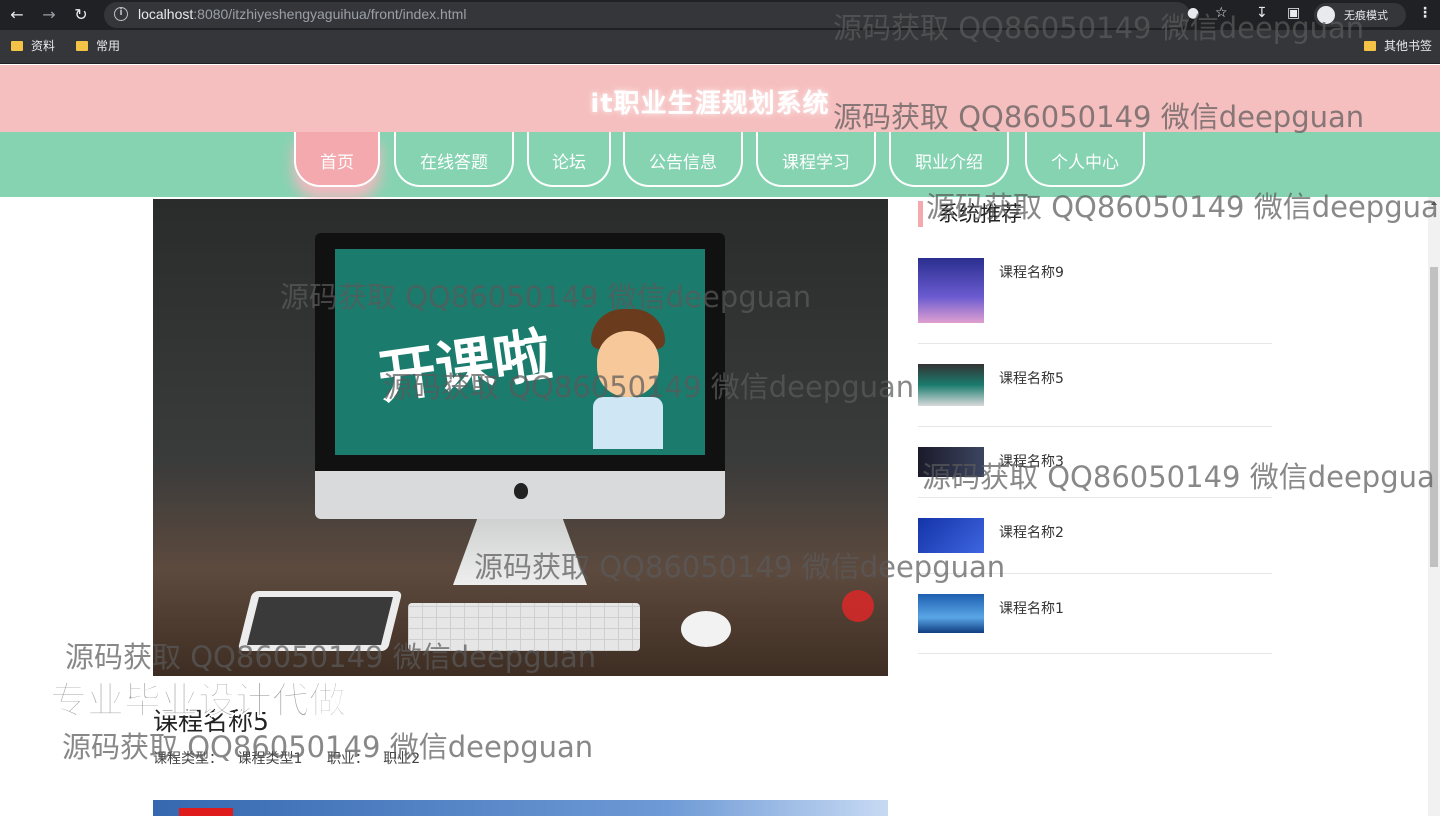  Describe the element at coordinates (49, 15) in the screenshot. I see `forward-icon: →` at that location.